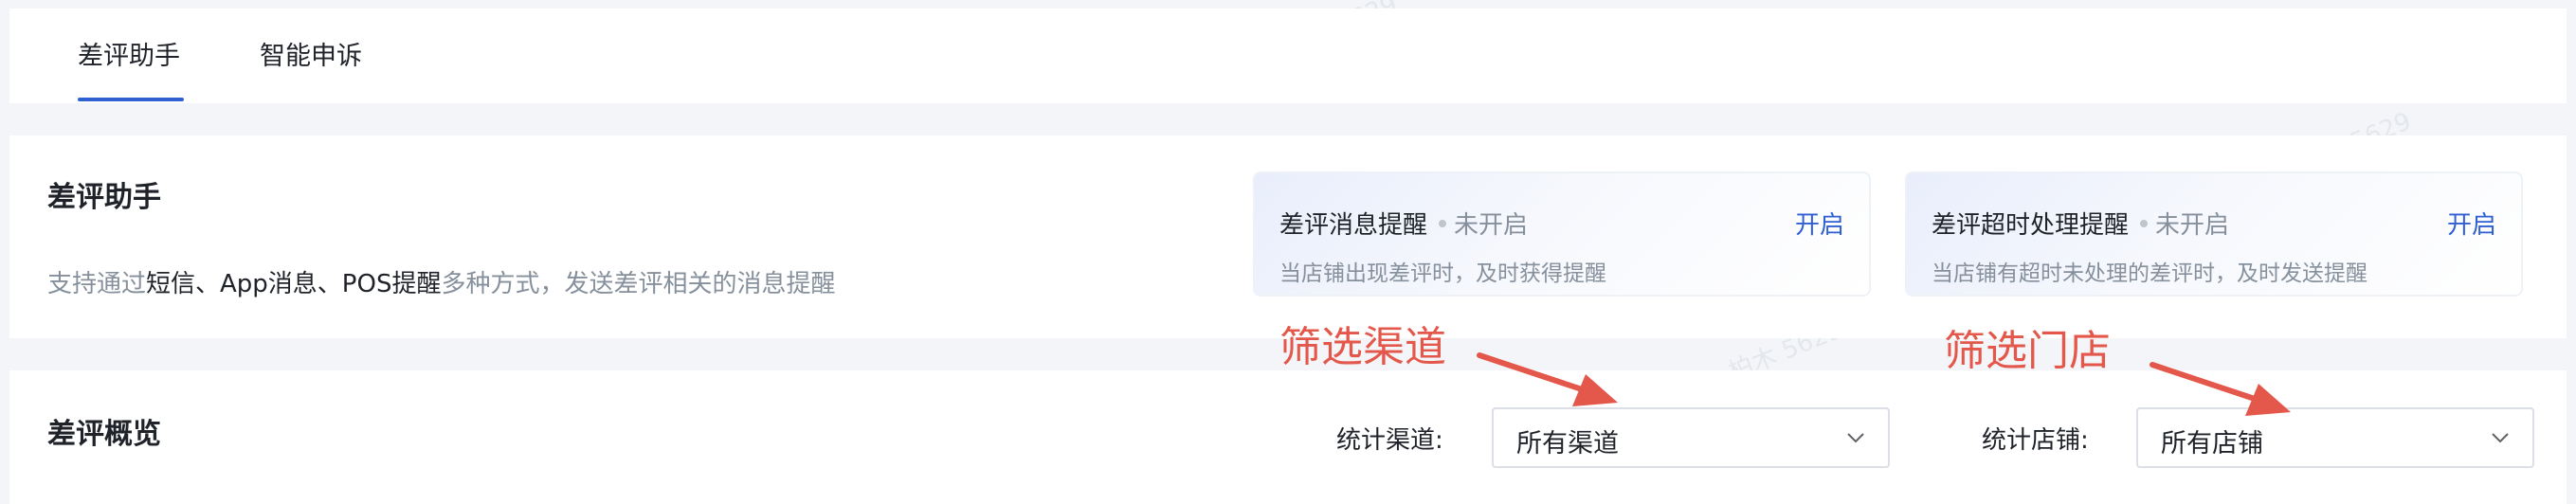 The height and width of the screenshot is (504, 2576). Describe the element at coordinates (2212, 444) in the screenshot. I see `store-select-value: 所有店铺` at that location.